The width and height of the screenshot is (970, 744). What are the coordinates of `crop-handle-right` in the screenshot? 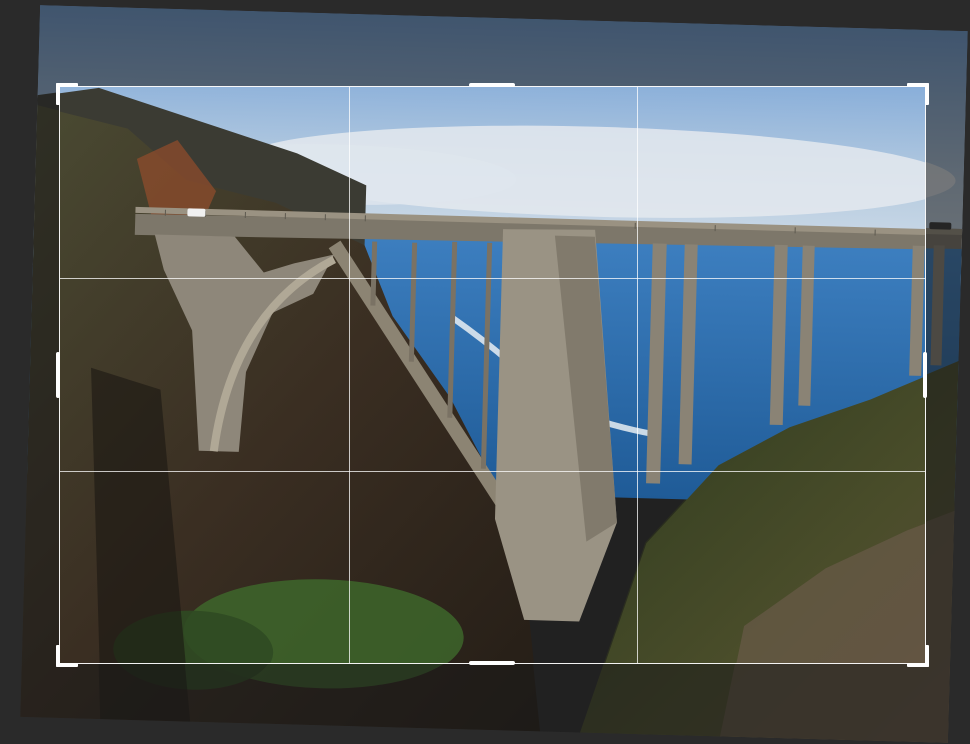 It's located at (925, 375).